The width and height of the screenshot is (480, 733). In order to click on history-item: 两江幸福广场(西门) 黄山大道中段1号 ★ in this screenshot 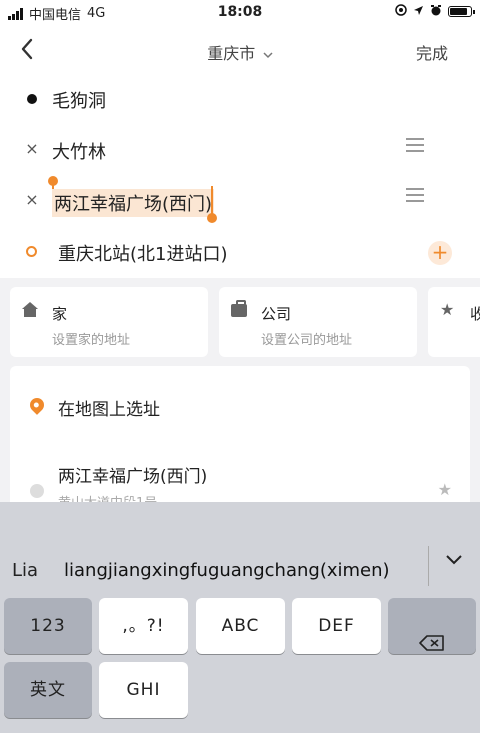, I will do `click(240, 480)`.